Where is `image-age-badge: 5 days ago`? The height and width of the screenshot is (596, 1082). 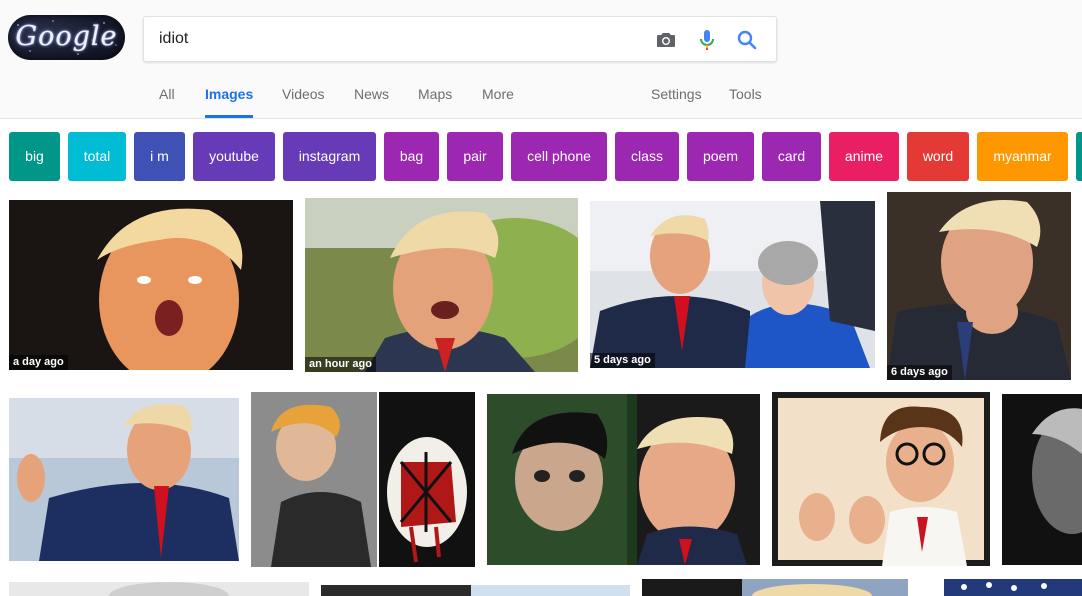
image-age-badge: 5 days ago is located at coordinates (622, 360).